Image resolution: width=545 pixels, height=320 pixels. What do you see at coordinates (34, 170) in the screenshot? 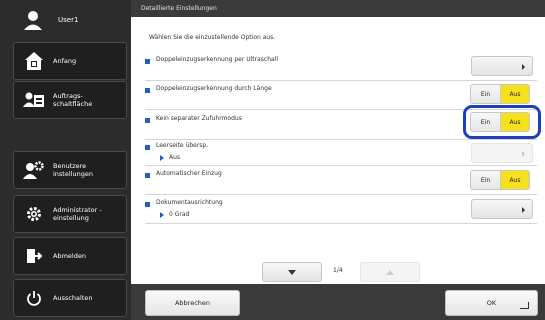
I see `user-settings-icon` at bounding box center [34, 170].